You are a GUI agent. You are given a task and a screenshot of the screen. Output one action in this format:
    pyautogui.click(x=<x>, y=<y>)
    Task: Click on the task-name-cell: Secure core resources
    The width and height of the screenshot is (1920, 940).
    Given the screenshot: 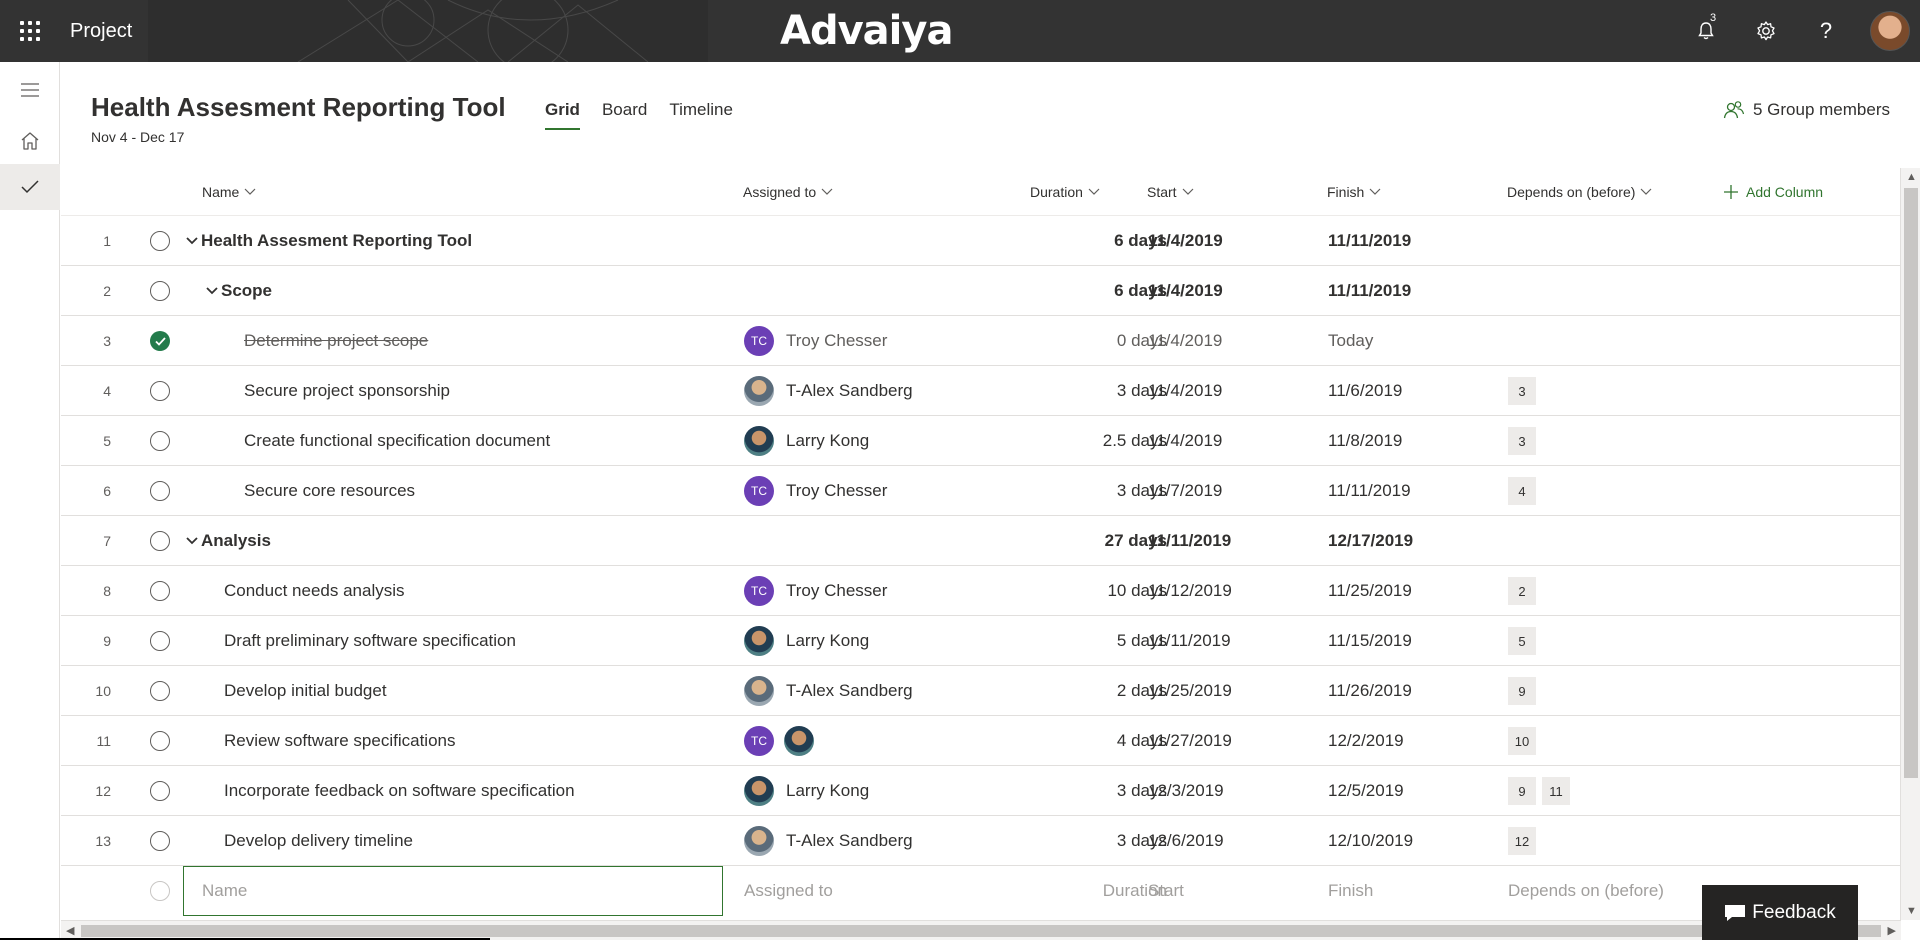 What is the action you would take?
    pyautogui.click(x=509, y=491)
    